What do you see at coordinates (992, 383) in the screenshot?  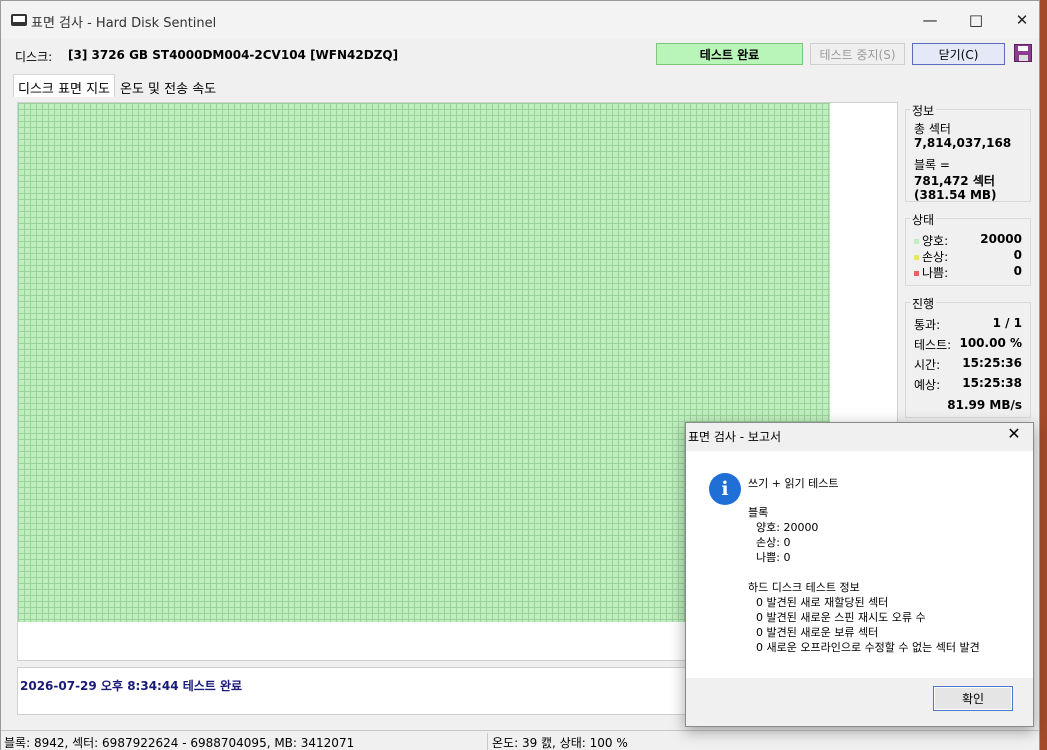 I see `progress-eta-value: 15:25:38` at bounding box center [992, 383].